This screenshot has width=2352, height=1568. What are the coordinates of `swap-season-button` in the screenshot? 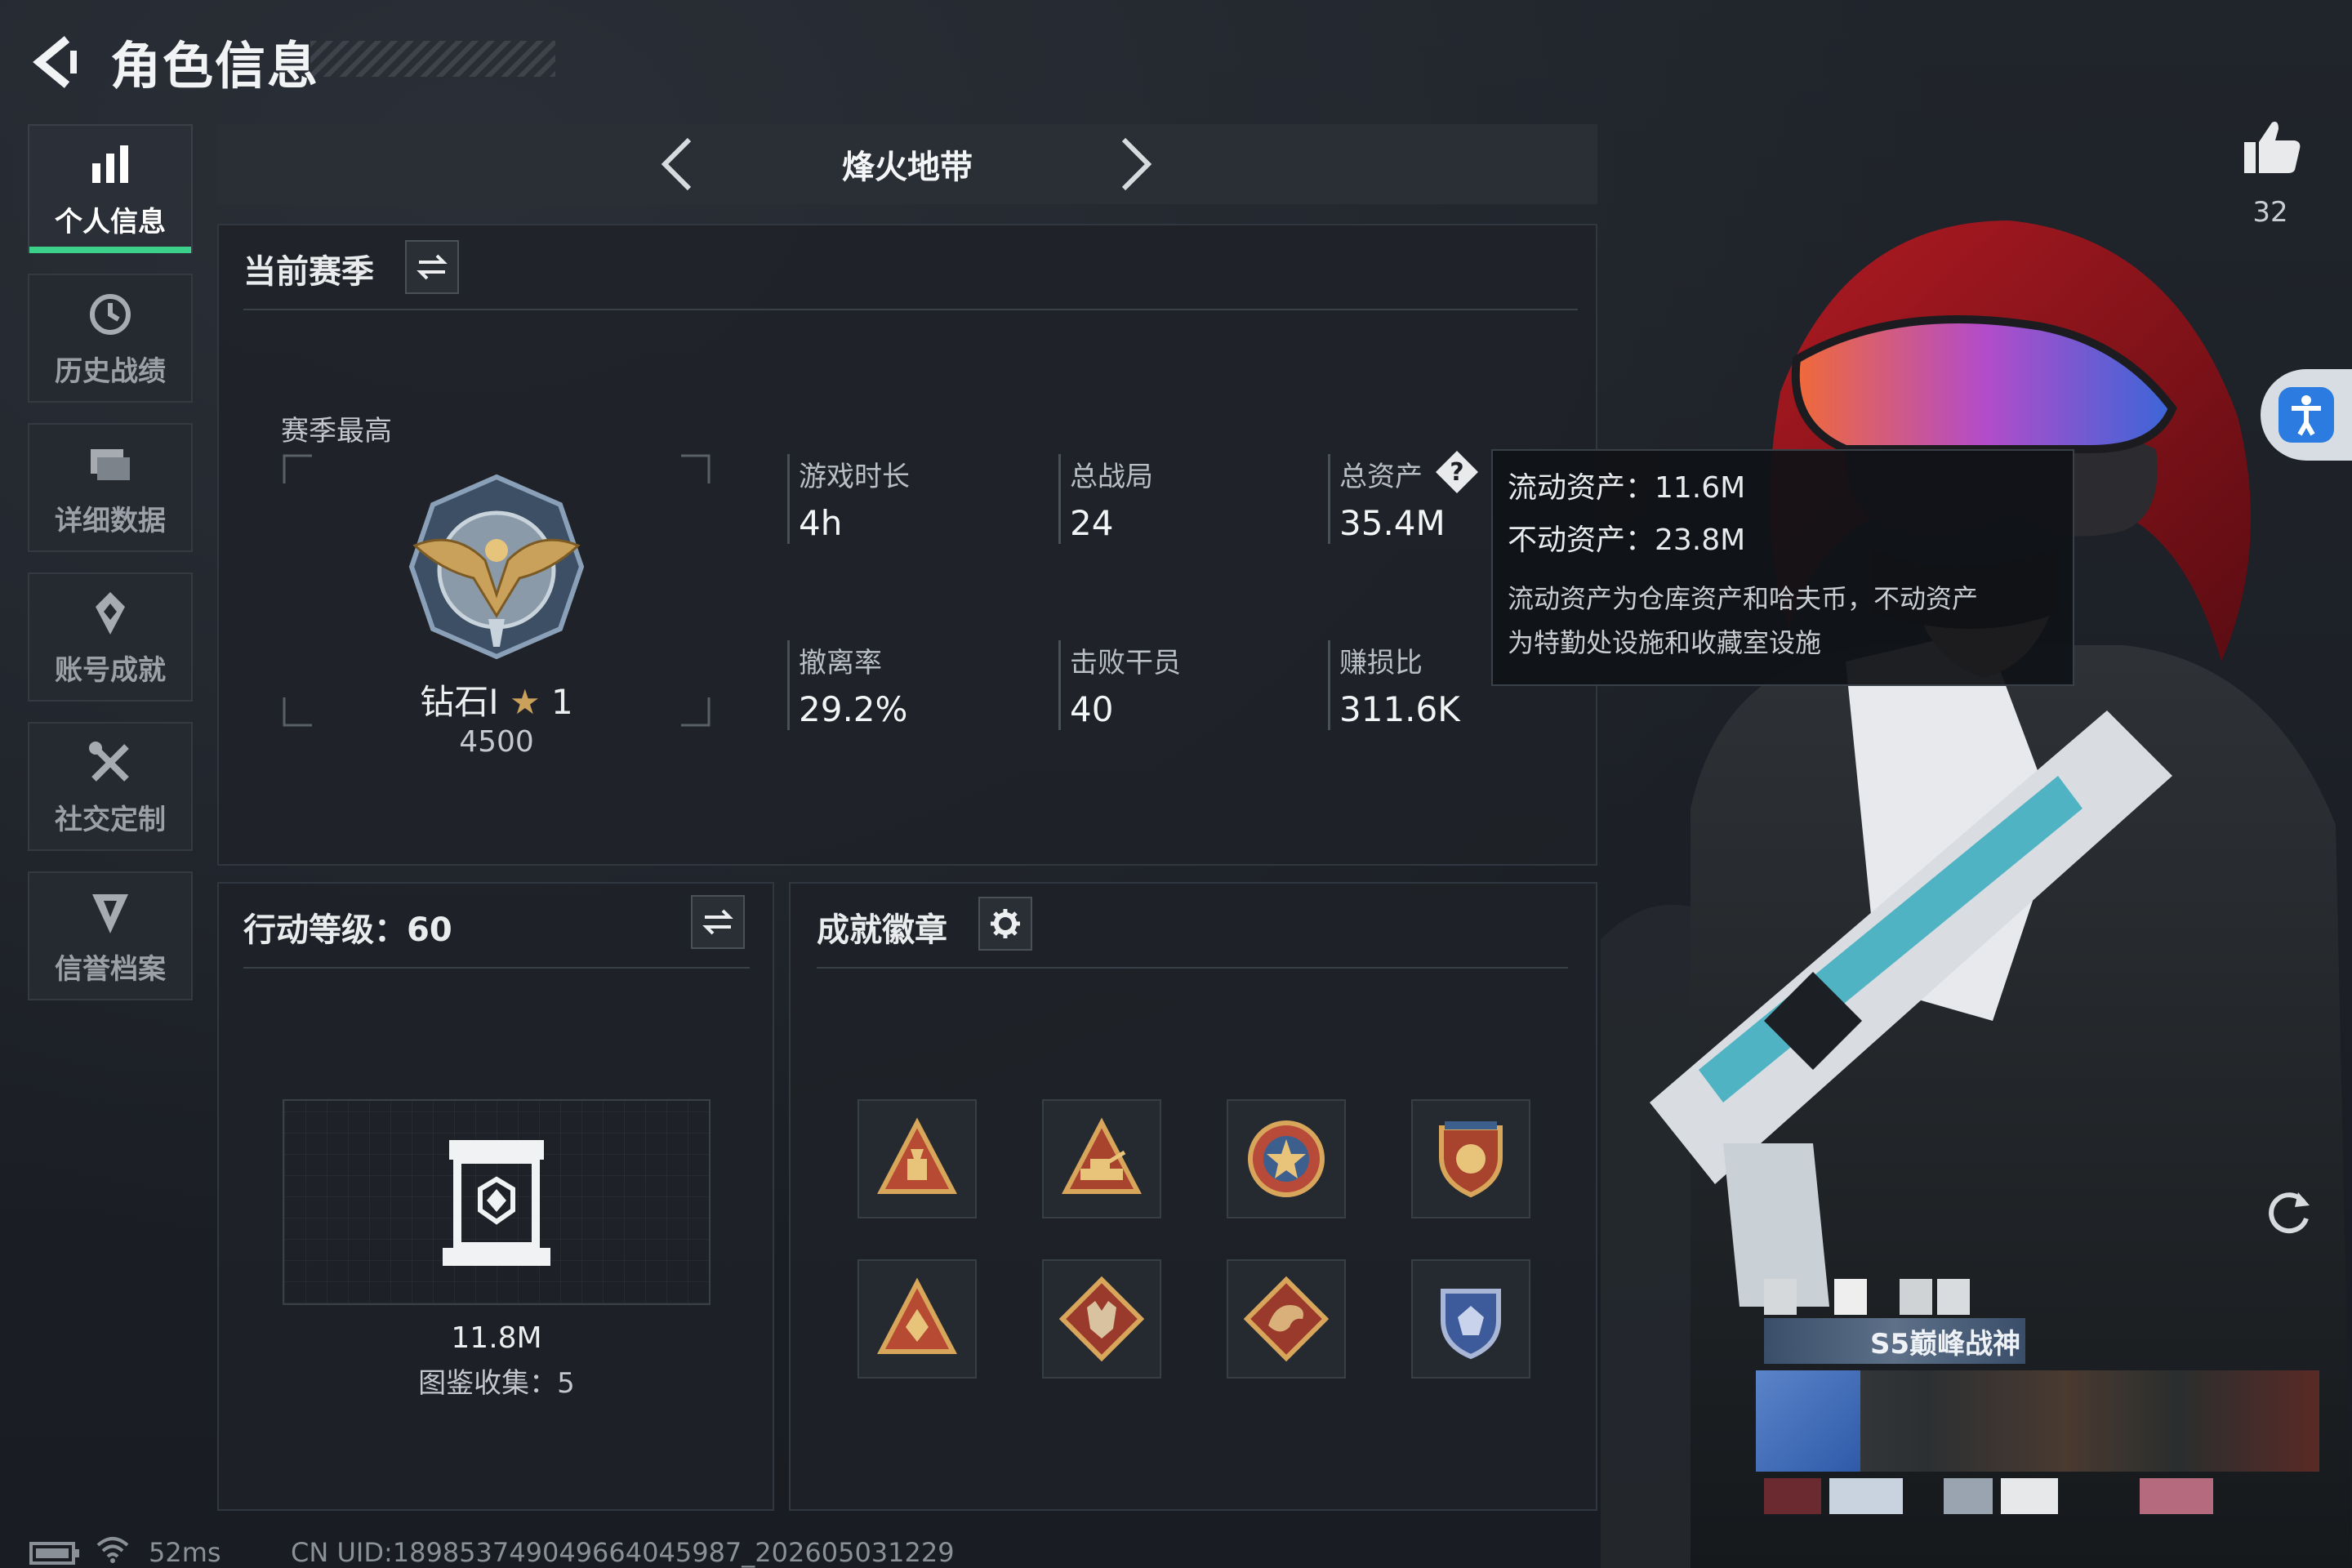 It's located at (432, 267).